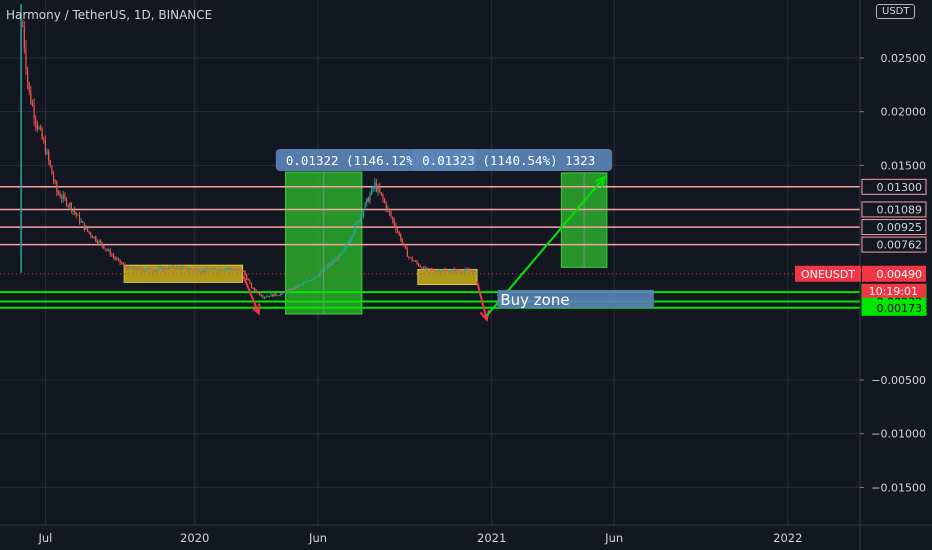  Describe the element at coordinates (194, 538) in the screenshot. I see `time-tick-label: 2020` at that location.